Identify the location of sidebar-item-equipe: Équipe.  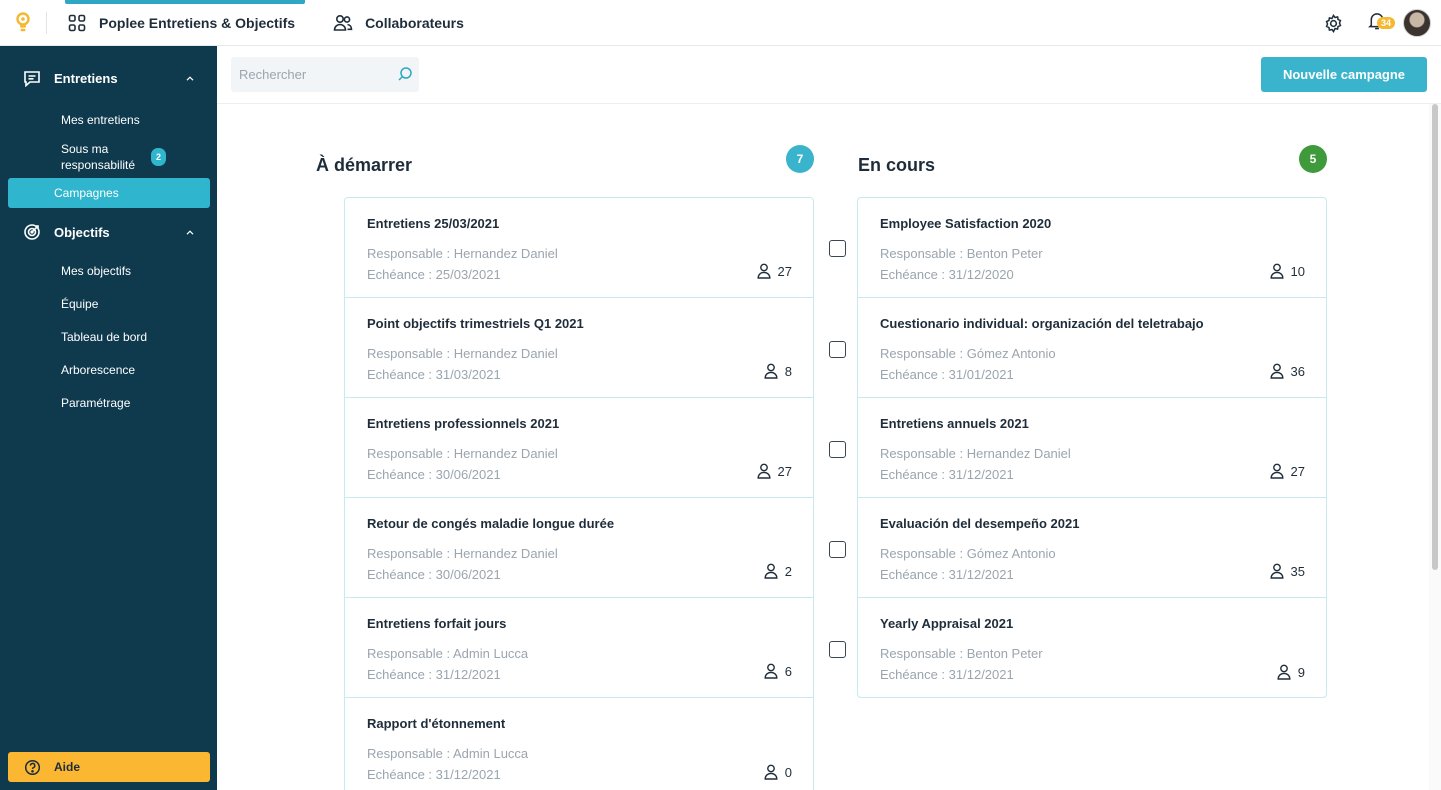
(108, 303).